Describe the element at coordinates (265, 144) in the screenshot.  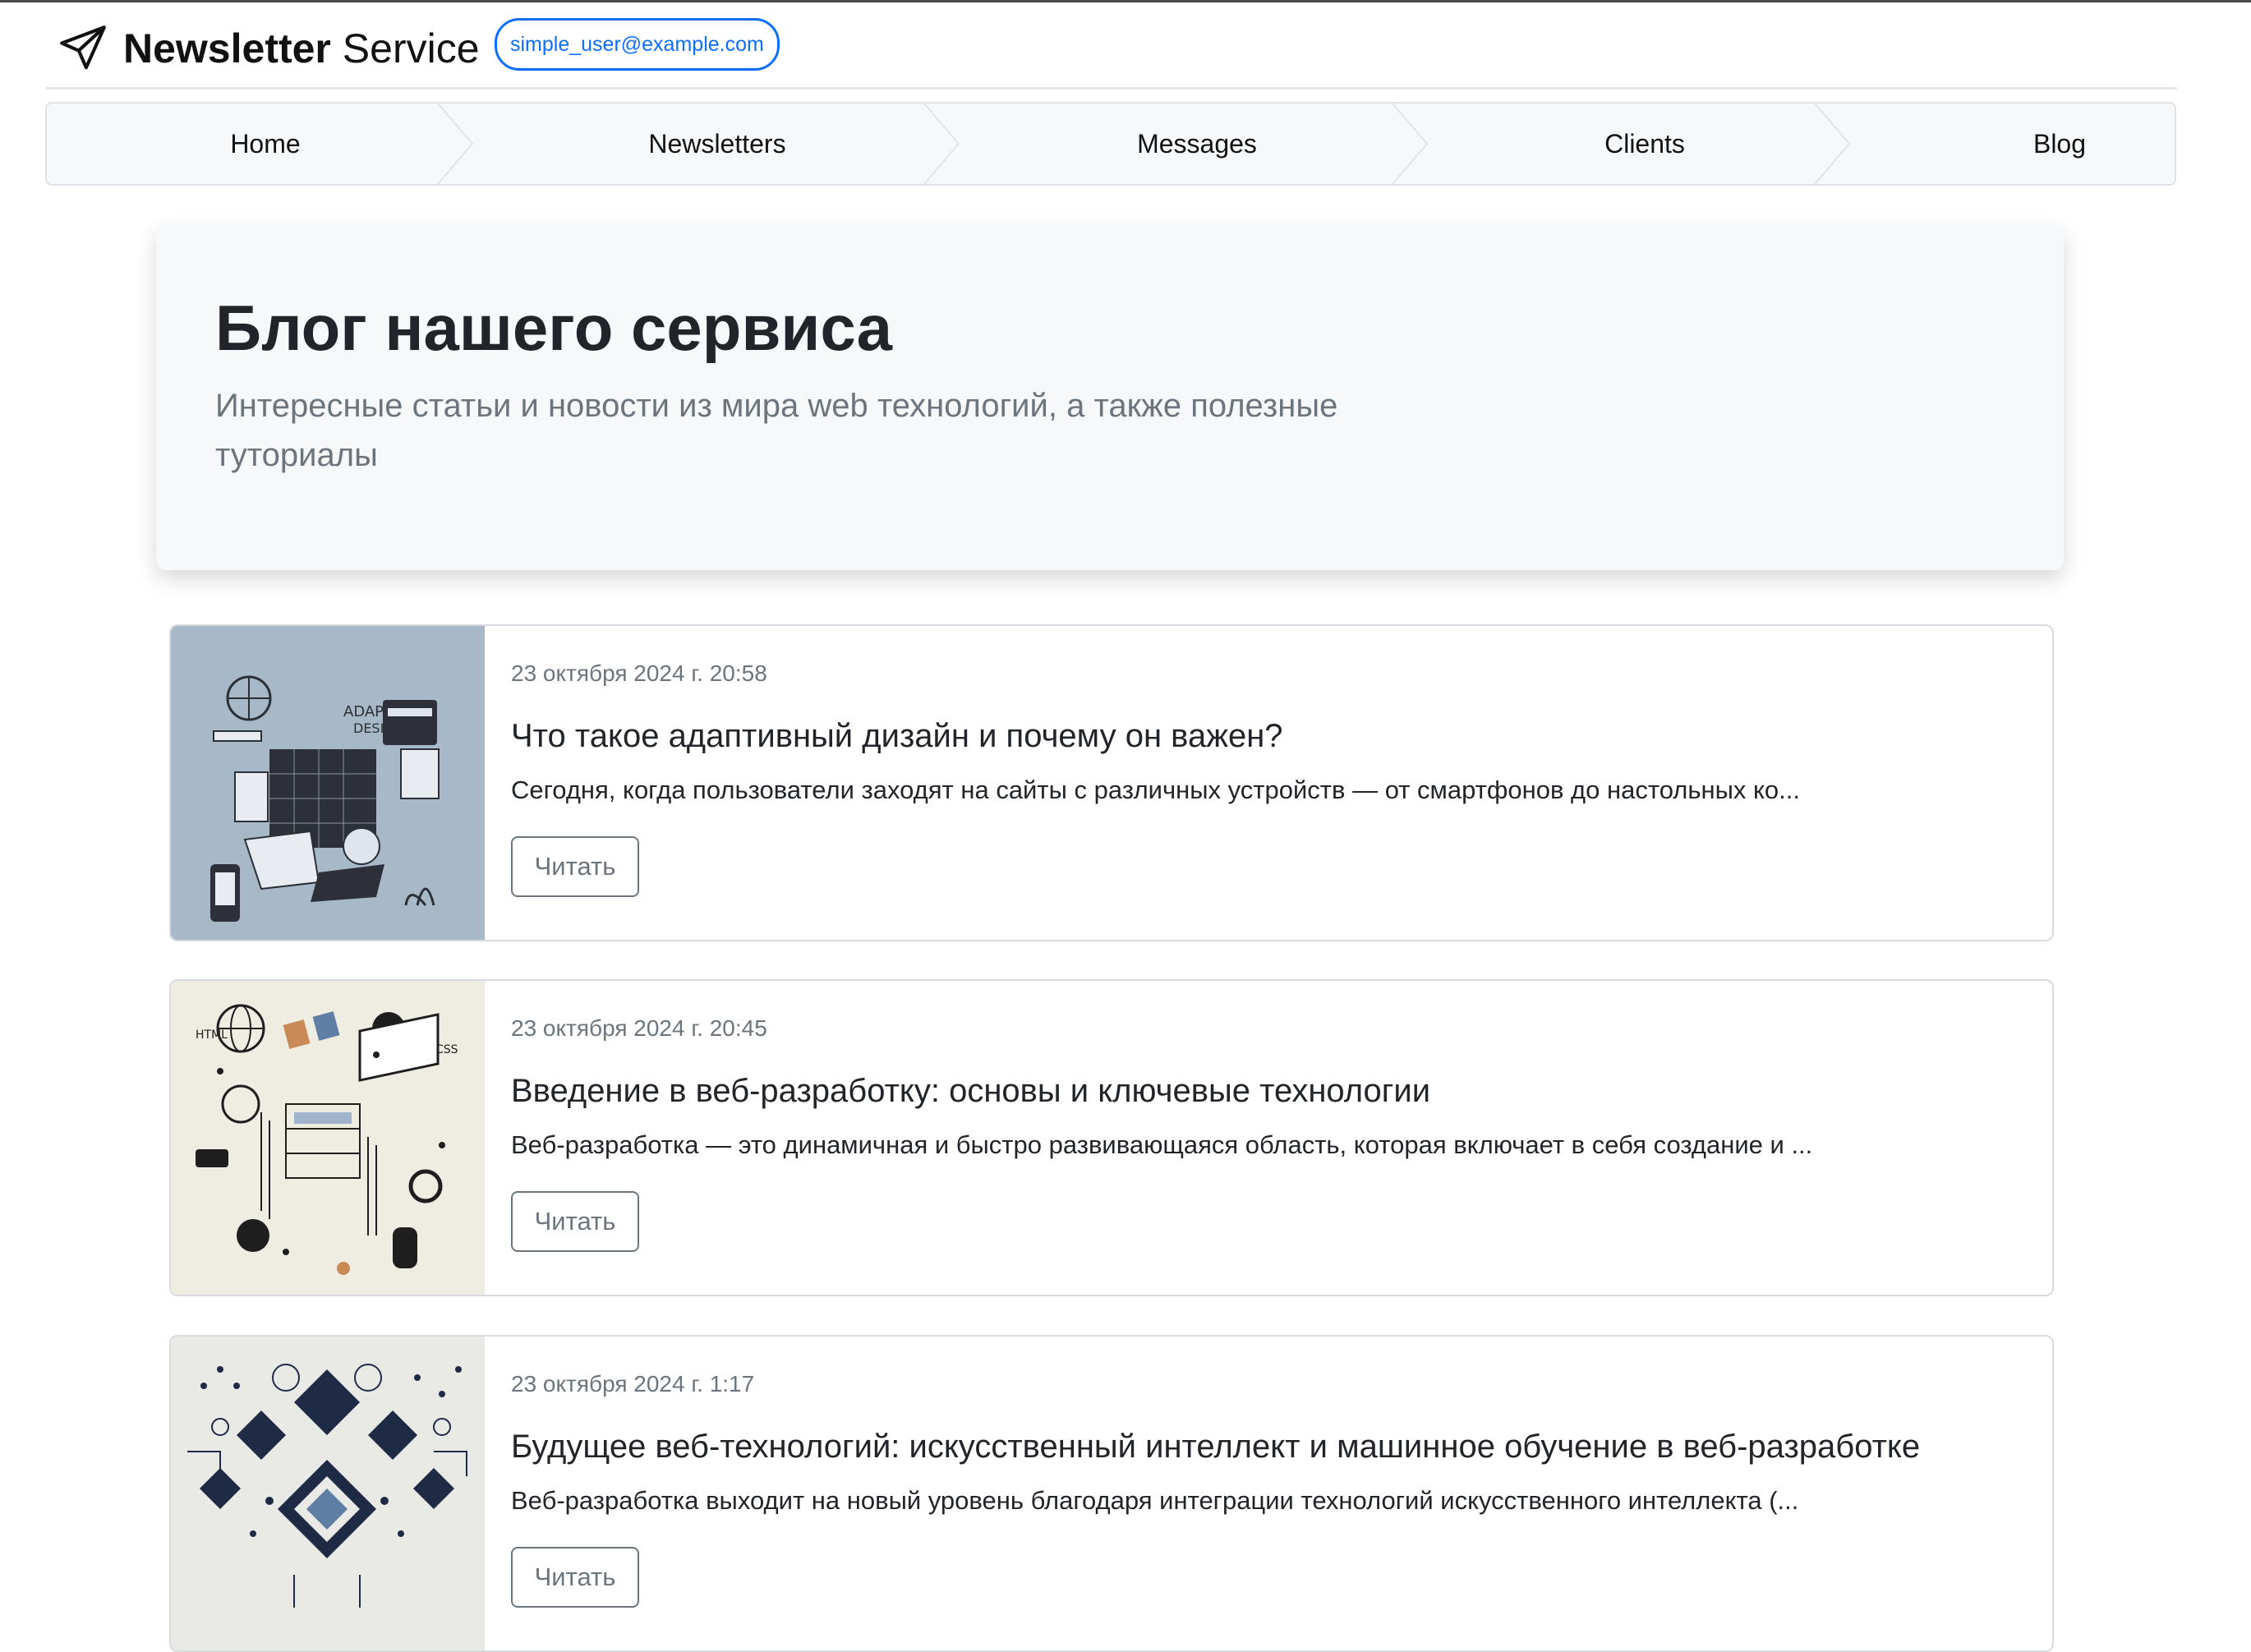
I see `nav-item-home: Home` at that location.